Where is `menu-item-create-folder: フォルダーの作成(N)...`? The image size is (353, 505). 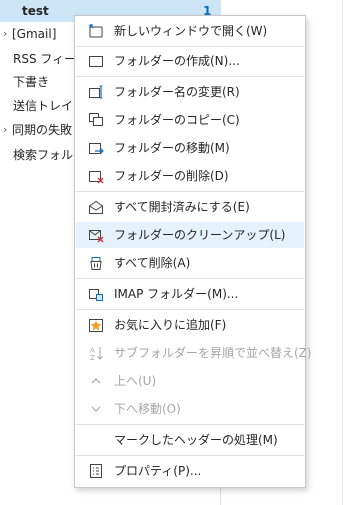 menu-item-create-folder: フォルダーの作成(N)... is located at coordinates (190, 61).